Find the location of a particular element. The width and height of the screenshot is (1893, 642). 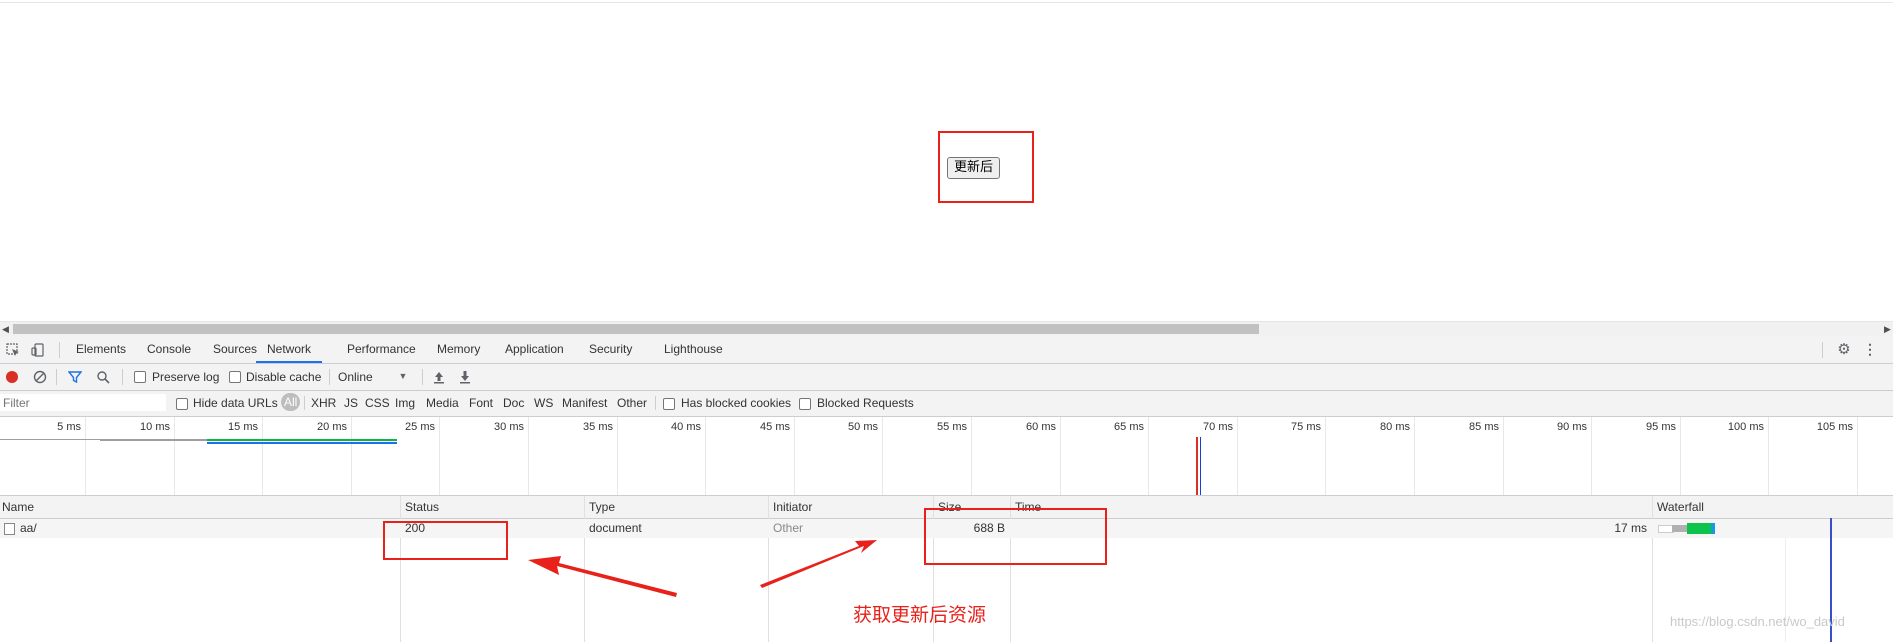

annotation-arrows is located at coordinates (702, 568).